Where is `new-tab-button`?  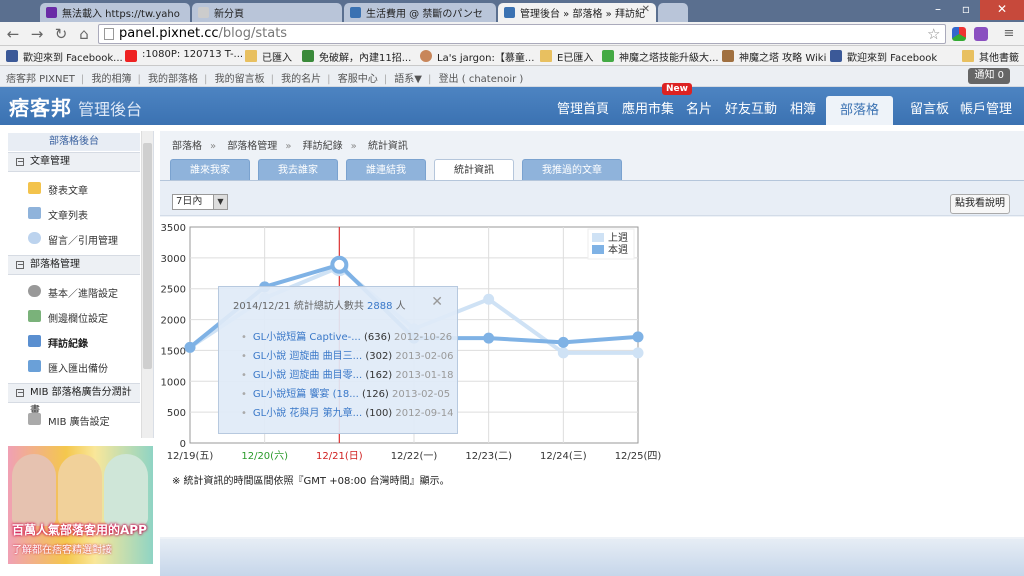
new-tab-button is located at coordinates (673, 12).